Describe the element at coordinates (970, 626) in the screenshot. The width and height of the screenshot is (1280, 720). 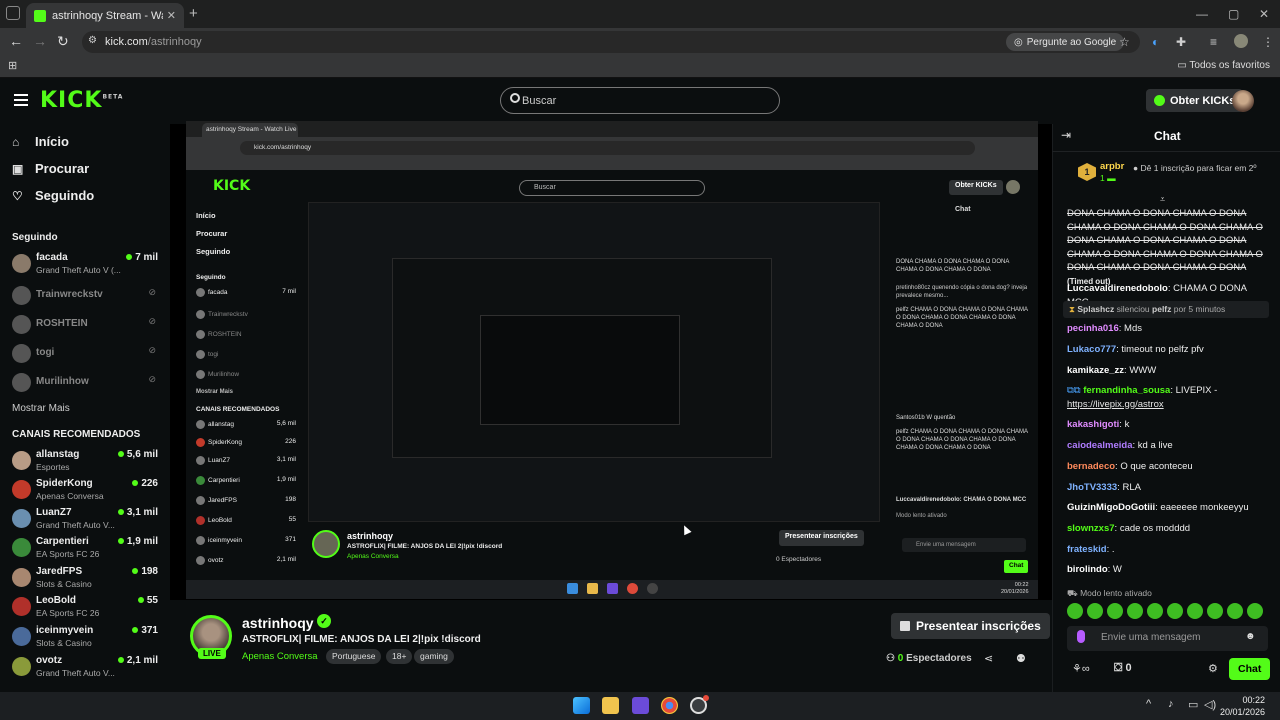
I see `gift-subs-button: Presentear inscrições` at that location.